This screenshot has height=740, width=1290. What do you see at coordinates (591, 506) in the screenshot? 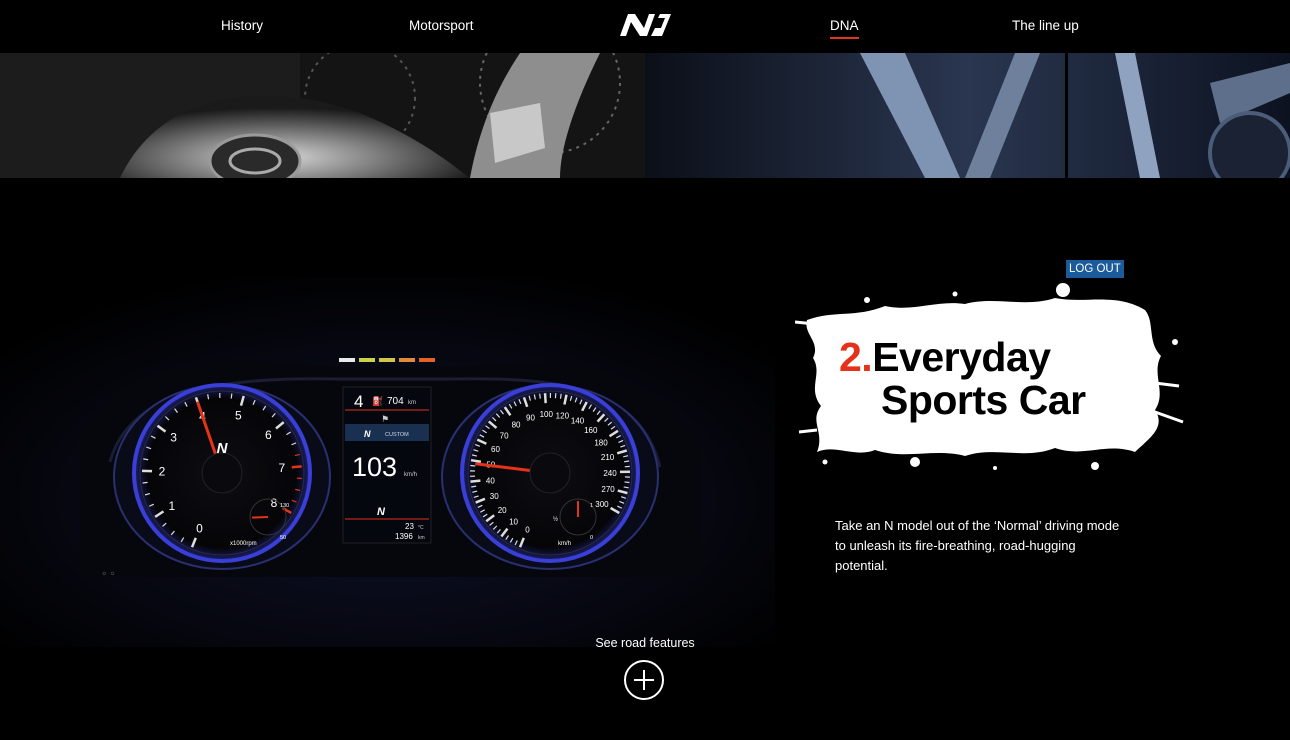
I see `sub-gauge-label: 1` at bounding box center [591, 506].